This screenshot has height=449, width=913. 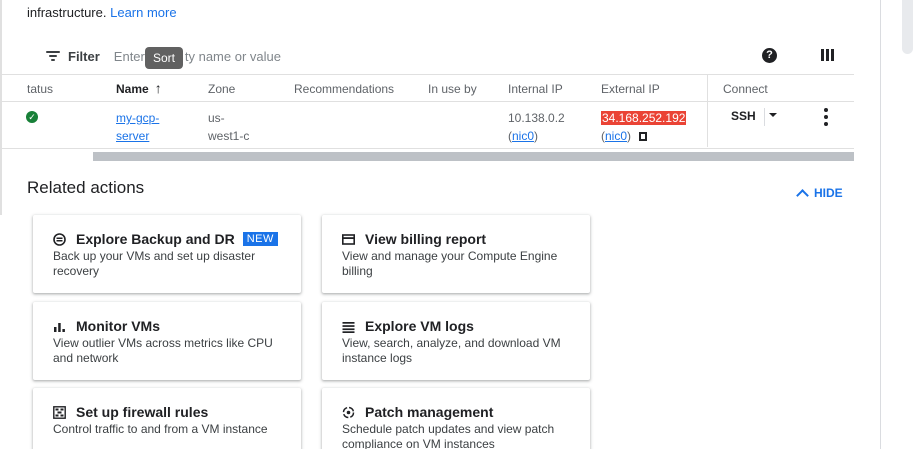 I want to click on card-title: Explore Backup and DR, so click(x=155, y=239).